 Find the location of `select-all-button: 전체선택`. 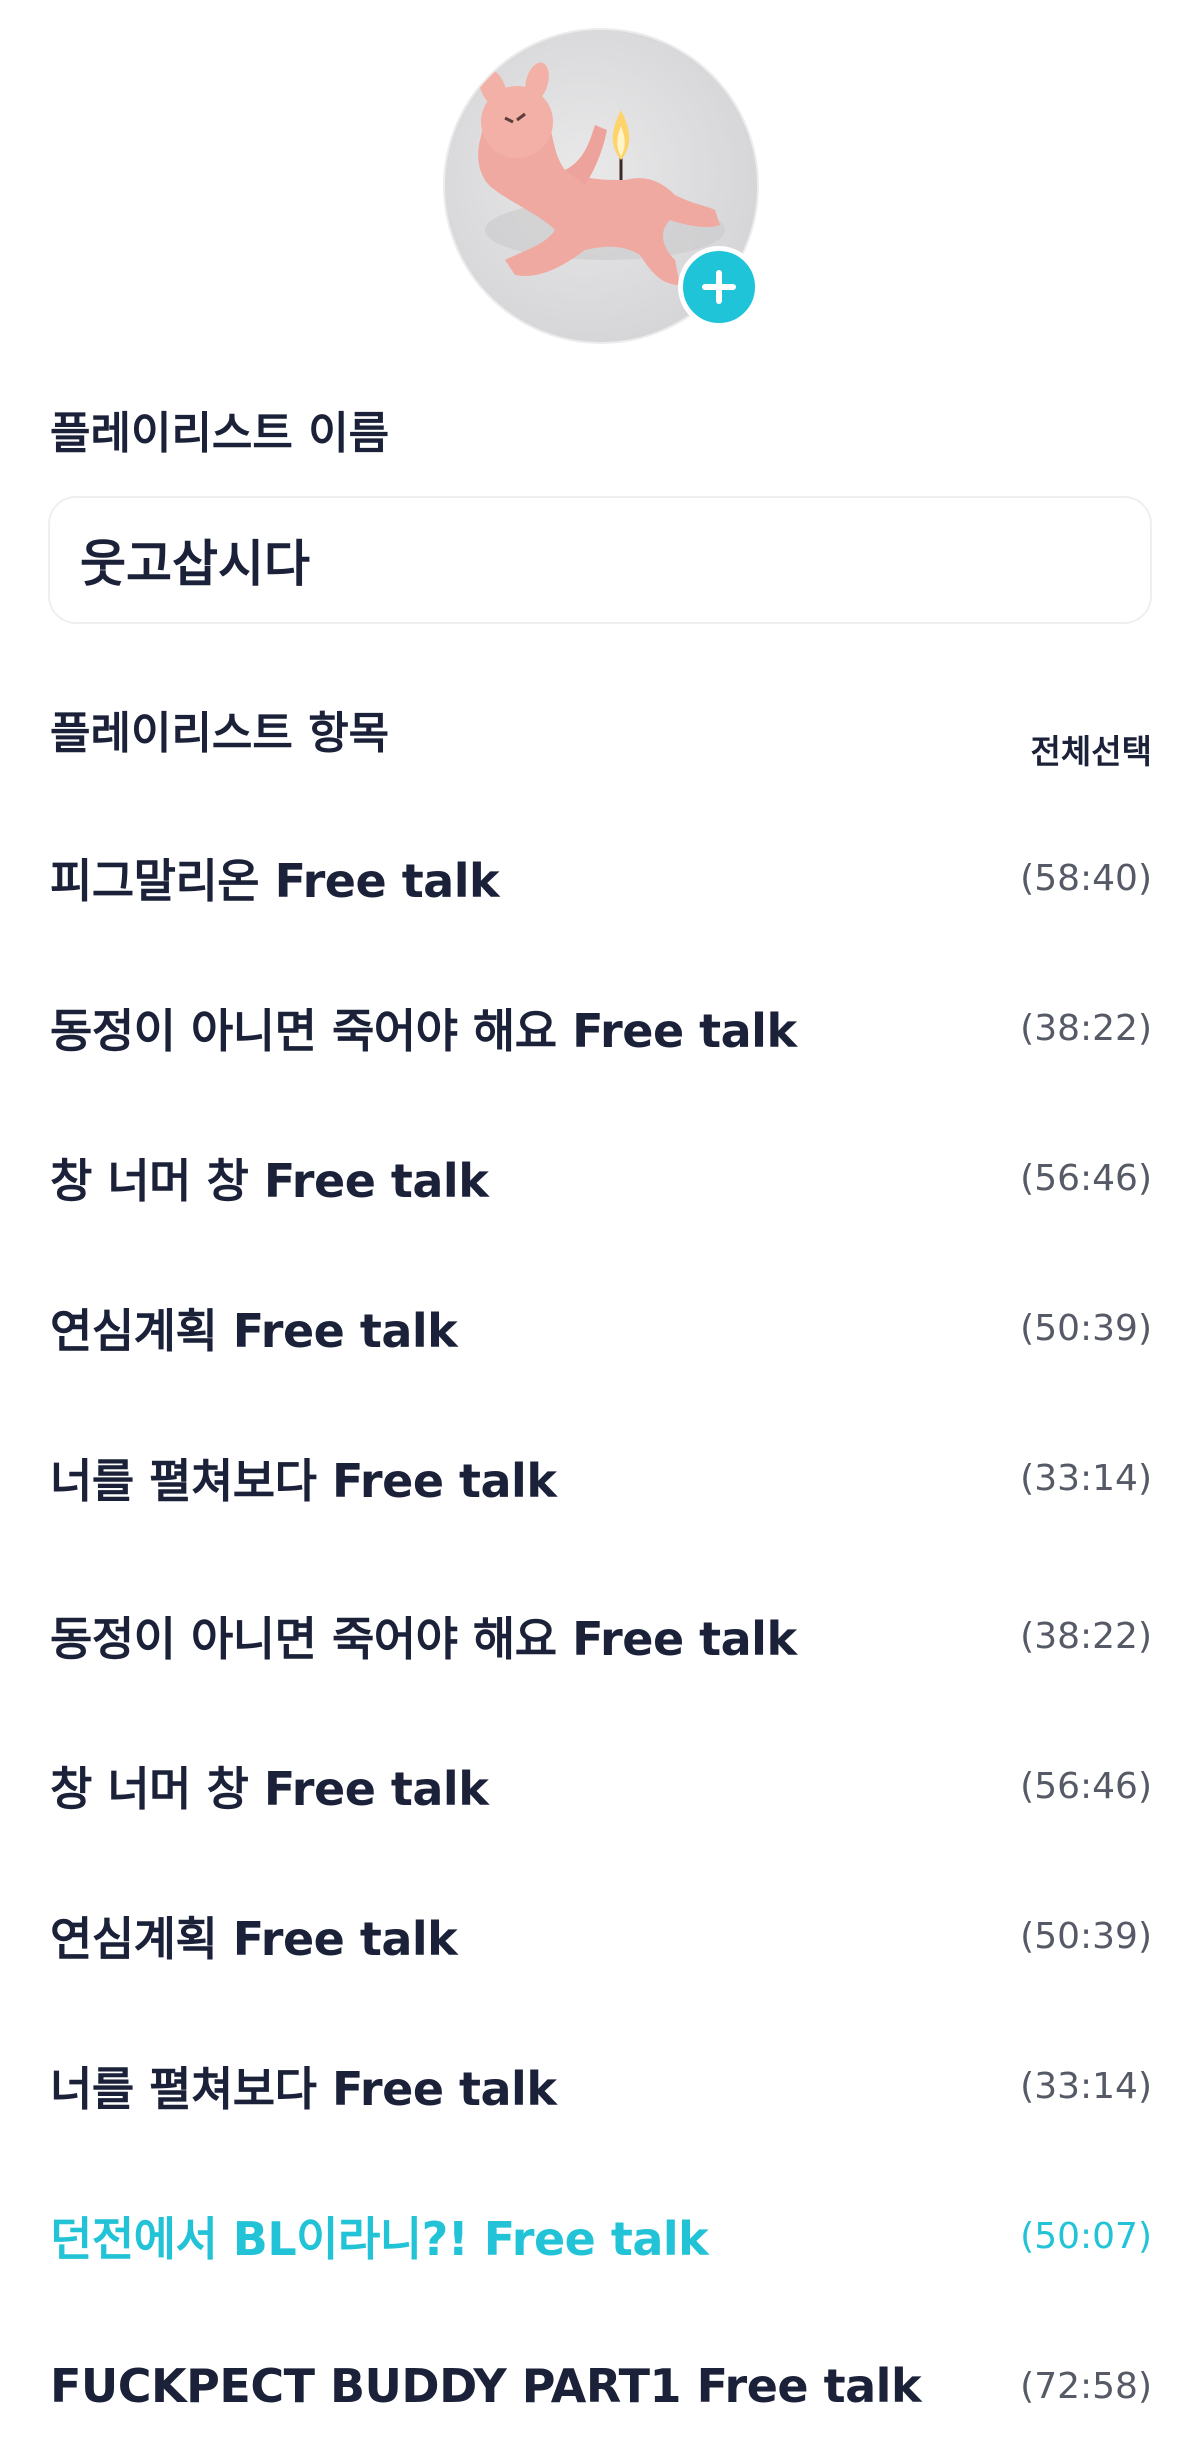

select-all-button: 전체선택 is located at coordinates (1091, 749).